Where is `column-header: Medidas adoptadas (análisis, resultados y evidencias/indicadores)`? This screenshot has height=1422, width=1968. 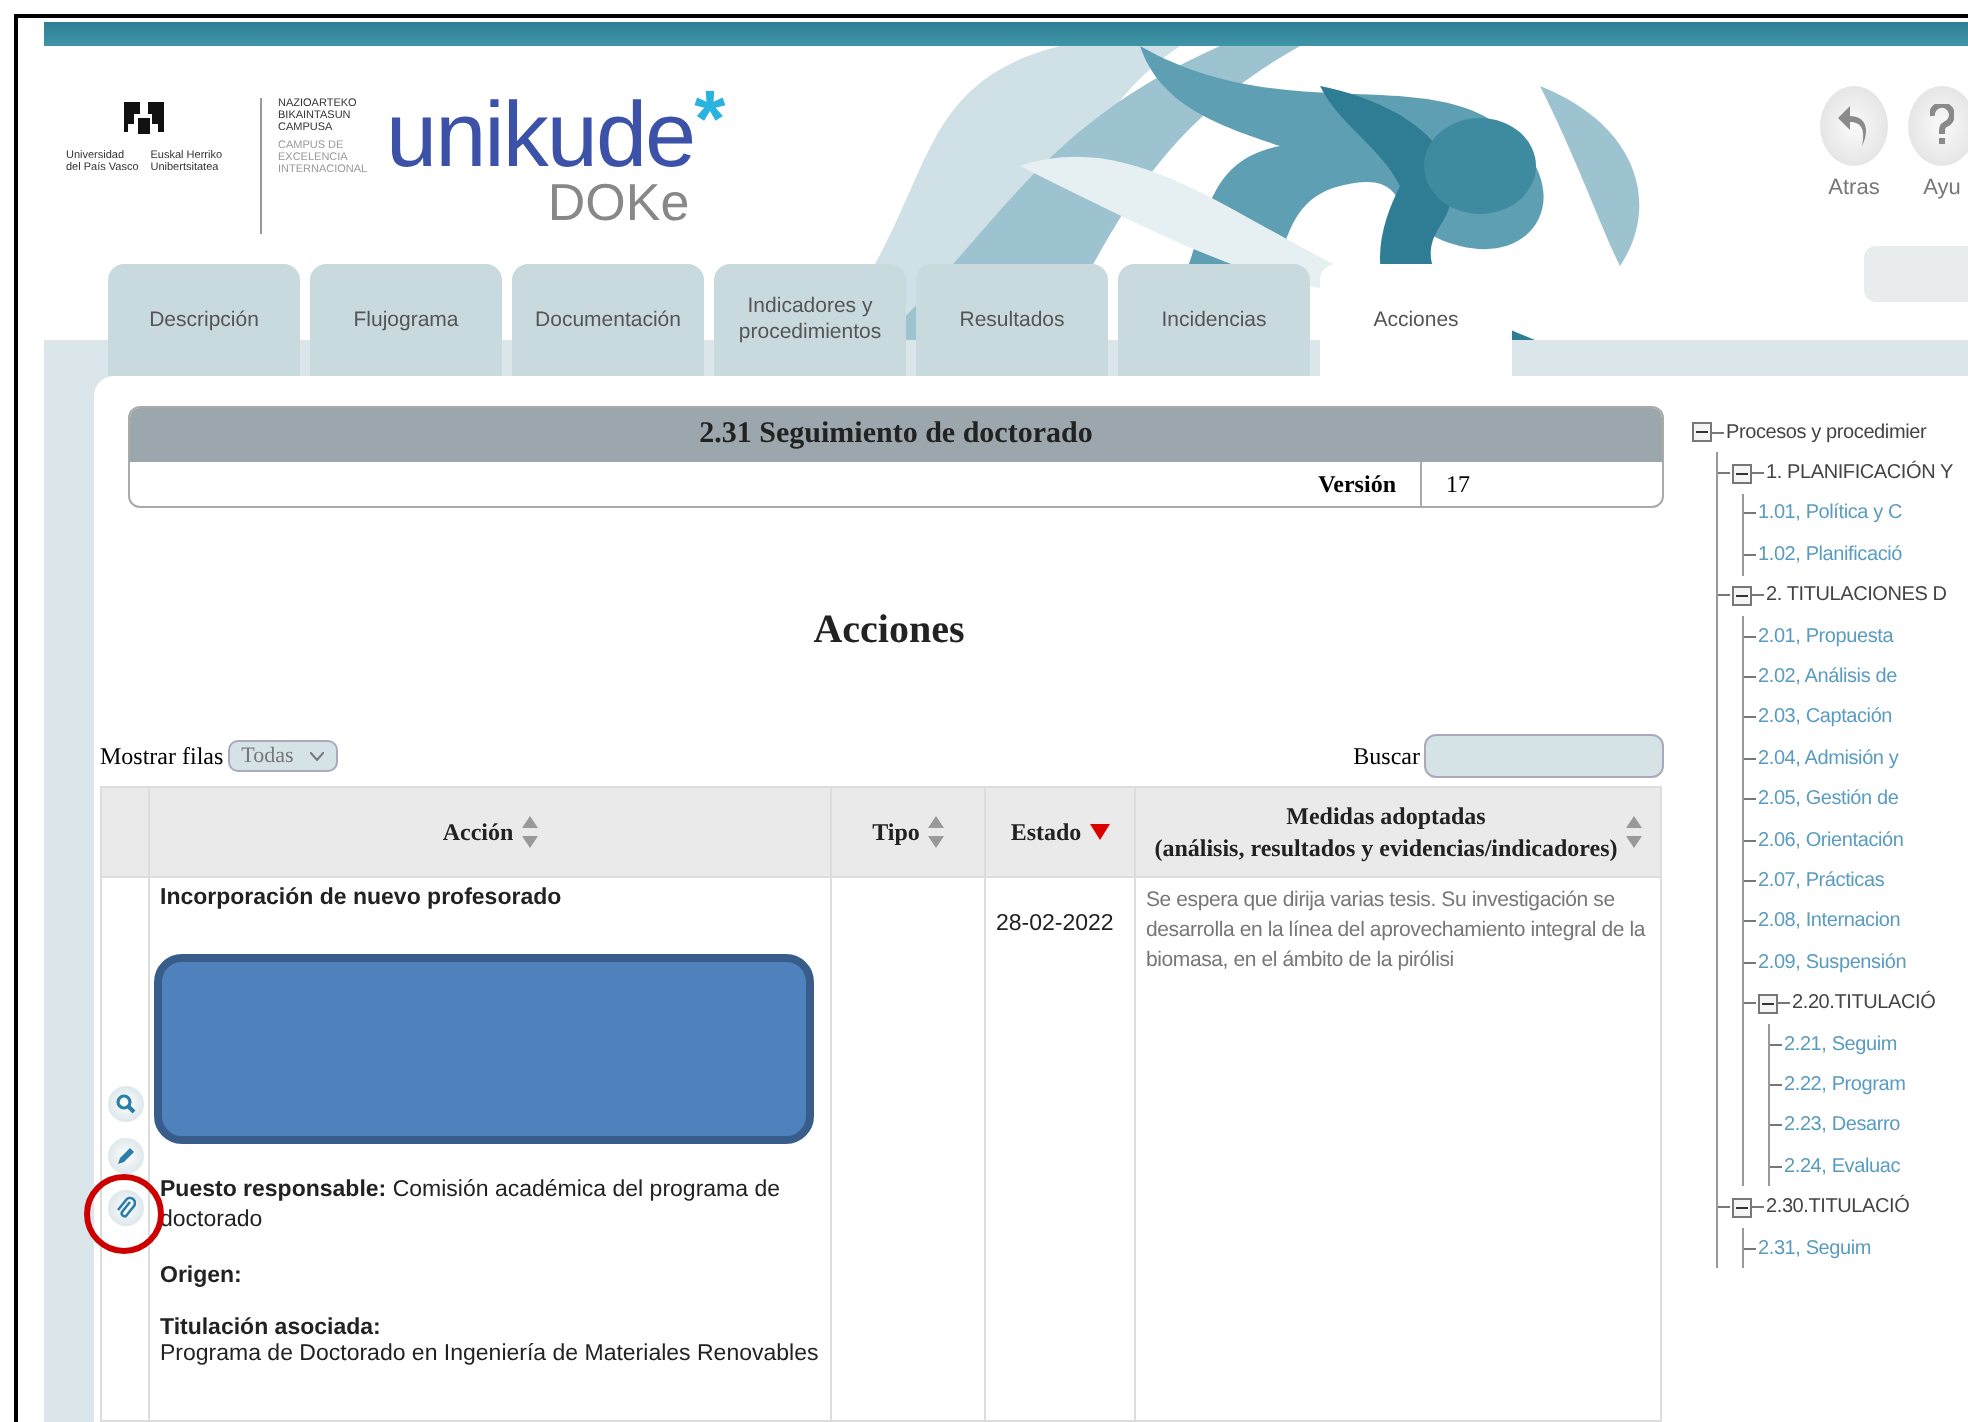
column-header: Medidas adoptadas (análisis, resultados y evidencias/indicadores) is located at coordinates (1398, 832).